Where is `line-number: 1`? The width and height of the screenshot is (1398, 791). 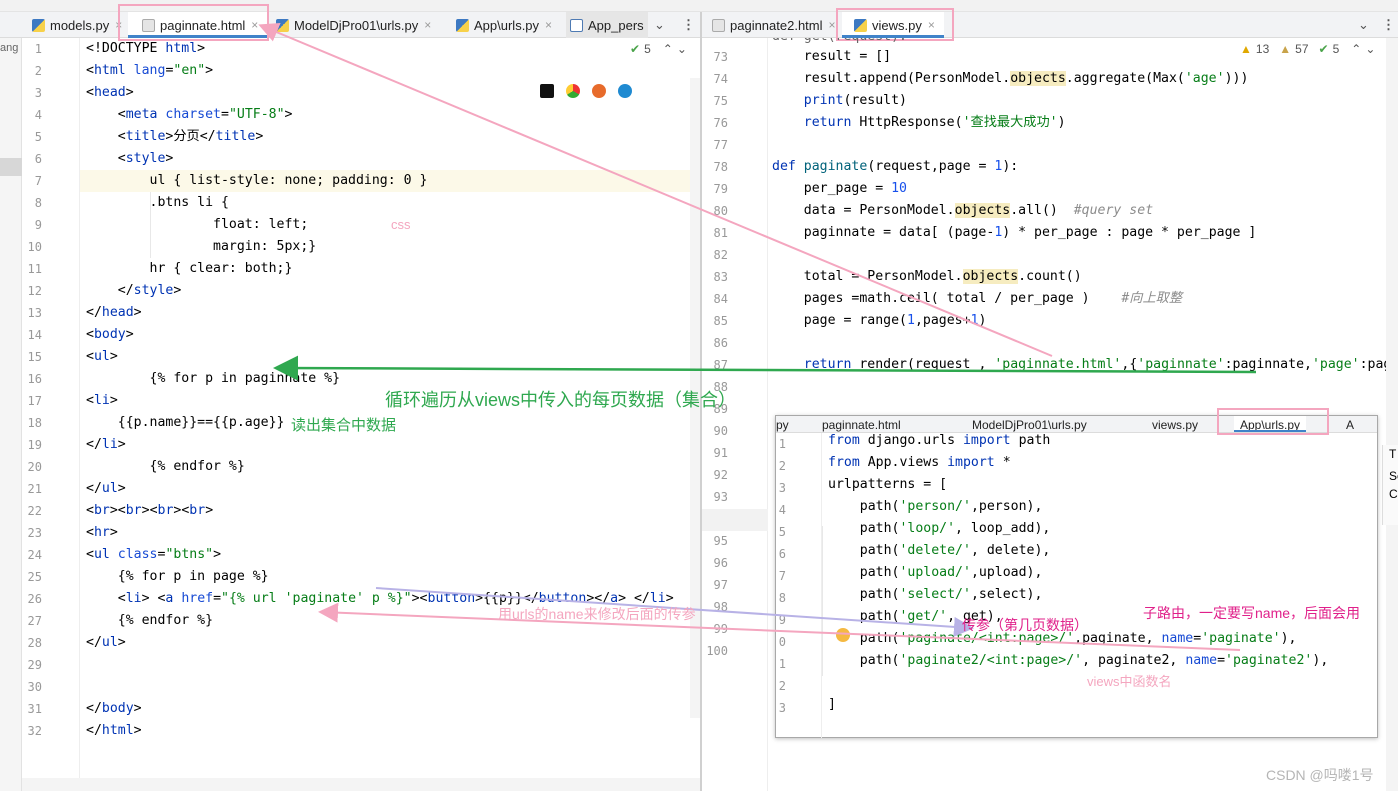
line-number: 1 is located at coordinates (38, 49).